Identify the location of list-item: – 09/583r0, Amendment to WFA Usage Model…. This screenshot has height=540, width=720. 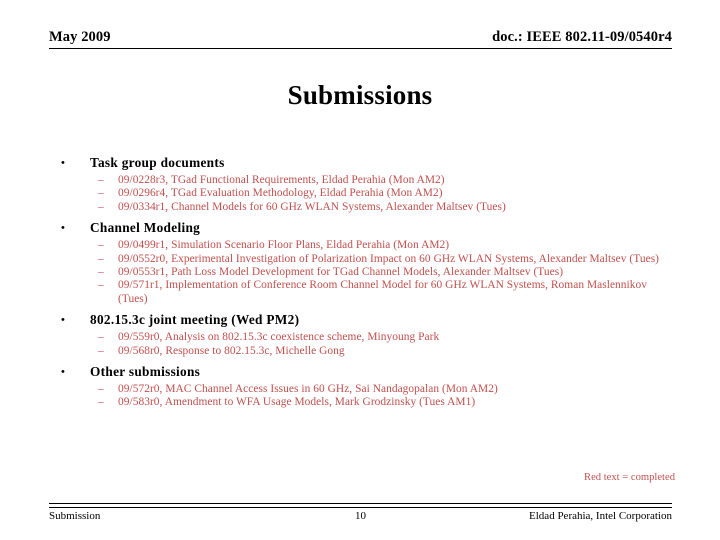
(365, 402).